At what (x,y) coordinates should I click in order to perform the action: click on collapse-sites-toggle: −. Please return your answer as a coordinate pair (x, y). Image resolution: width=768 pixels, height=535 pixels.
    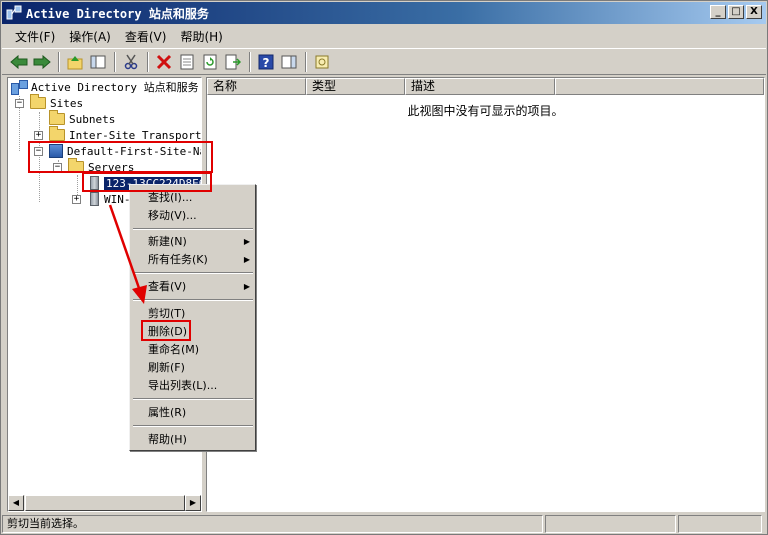
    Looking at the image, I should click on (19, 103).